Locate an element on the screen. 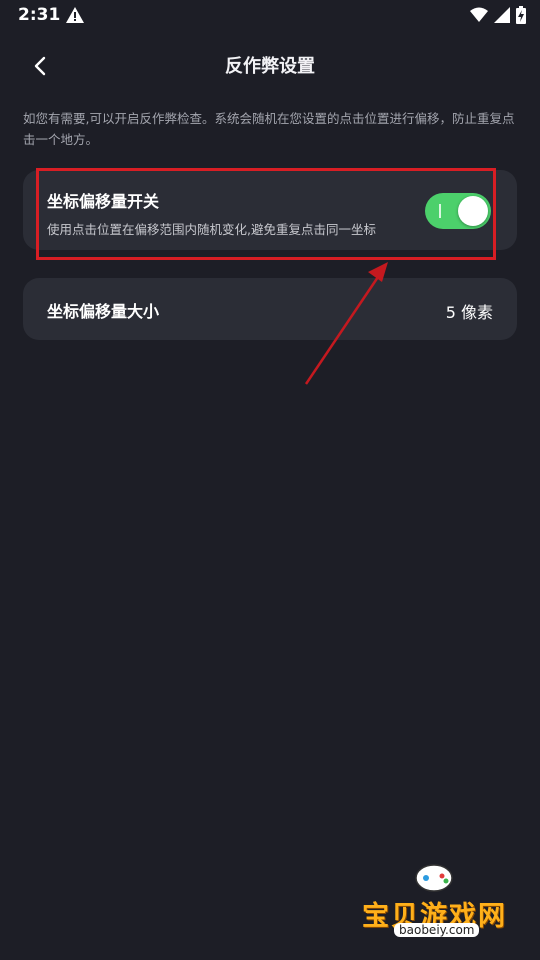  offset-size-title: 坐标偏移量大小 is located at coordinates (103, 311).